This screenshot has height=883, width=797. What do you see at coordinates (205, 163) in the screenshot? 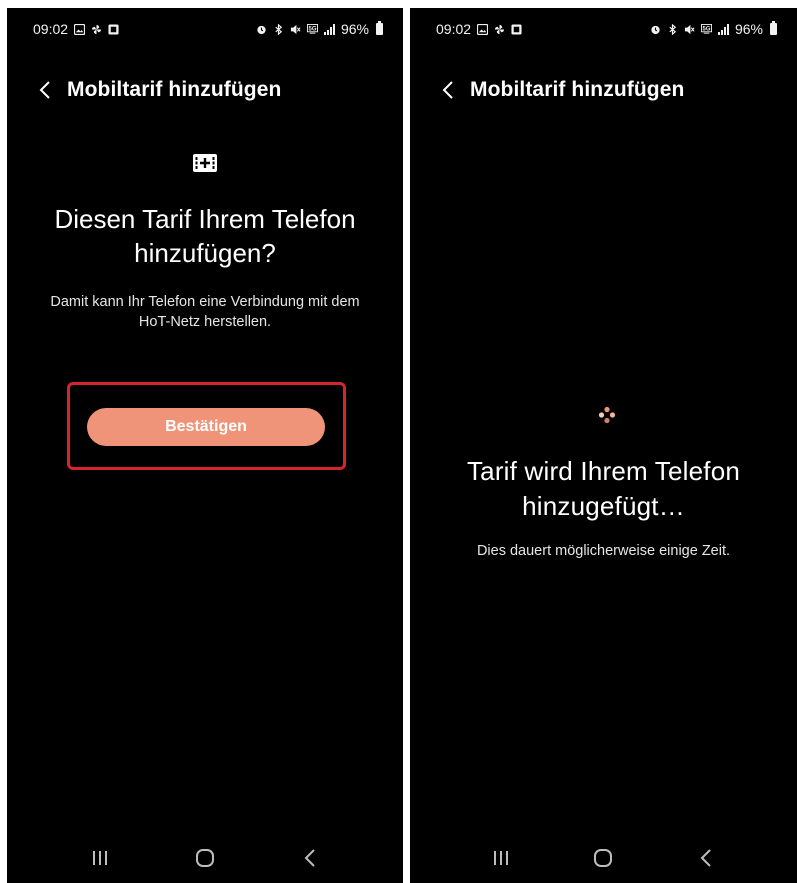
I see `sim-add-icon` at bounding box center [205, 163].